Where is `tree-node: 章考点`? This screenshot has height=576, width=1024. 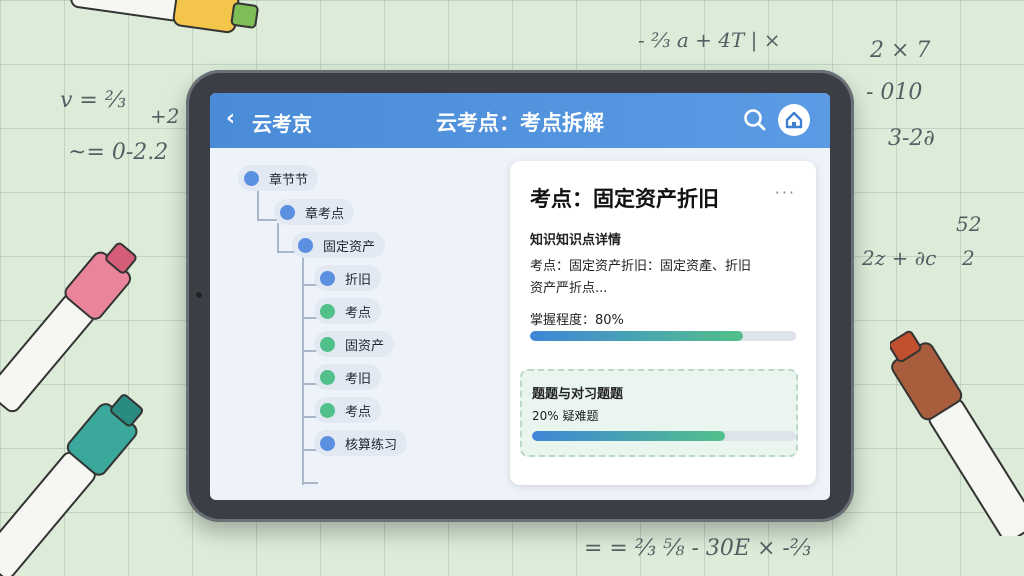 tree-node: 章考点 is located at coordinates (314, 212).